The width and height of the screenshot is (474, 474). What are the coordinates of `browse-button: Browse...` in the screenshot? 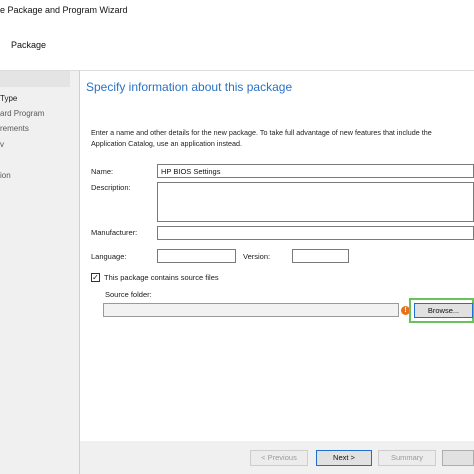 It's located at (443, 310).